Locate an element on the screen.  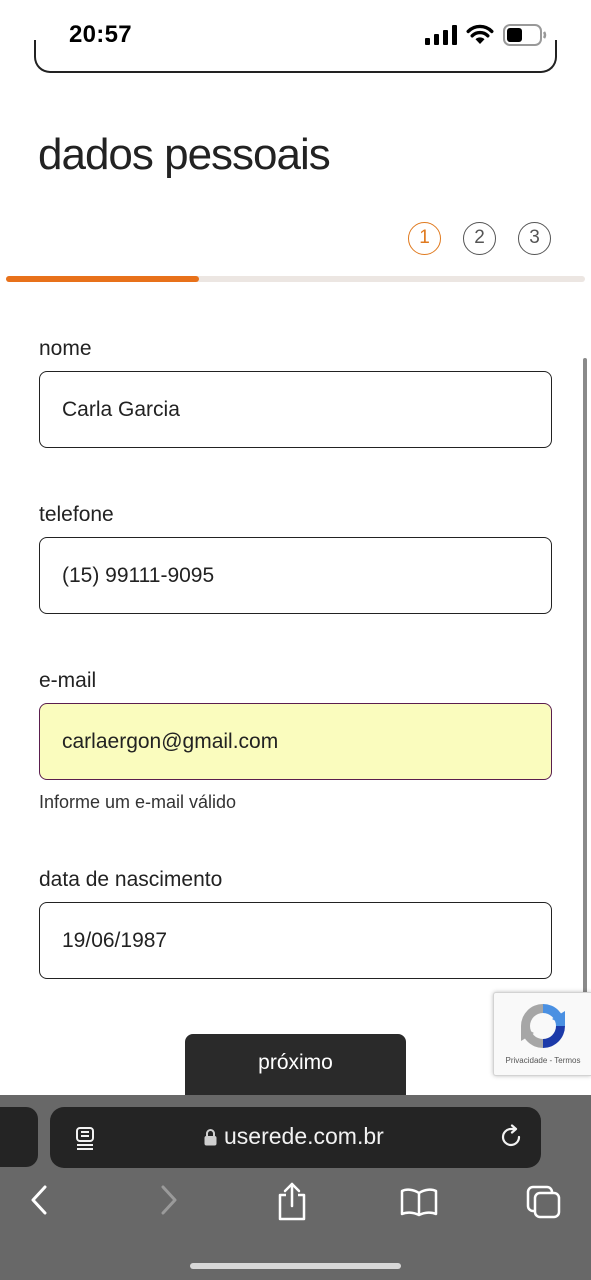
phone-input is located at coordinates (295, 575).